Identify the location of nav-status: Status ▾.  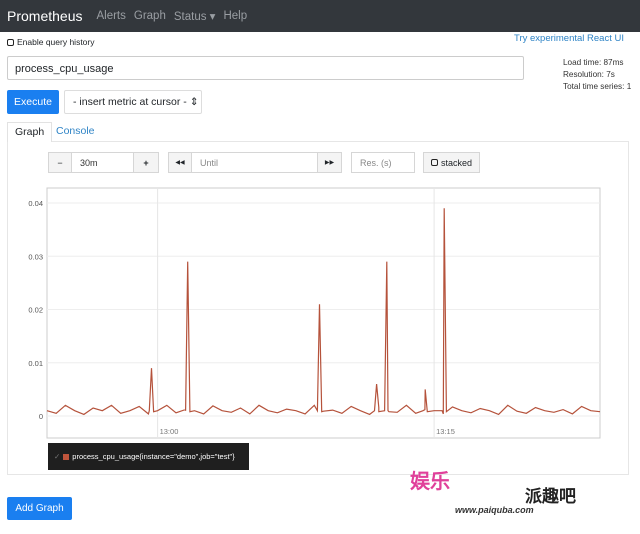
(195, 16).